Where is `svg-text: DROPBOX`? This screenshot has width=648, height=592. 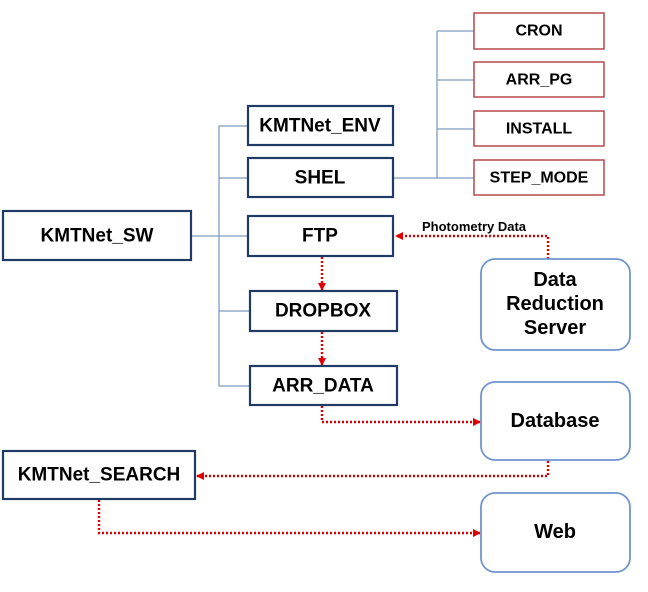
svg-text: DROPBOX is located at coordinates (323, 311).